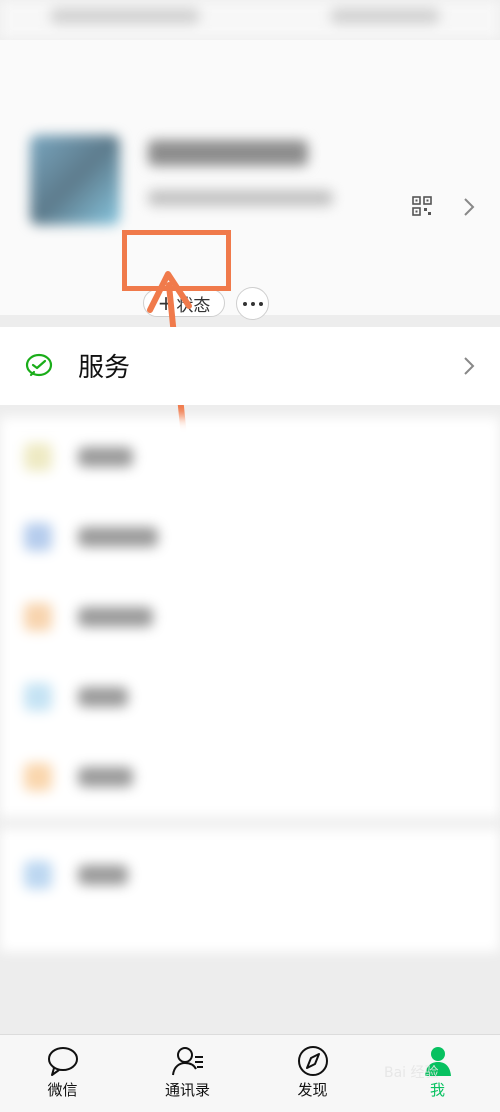 The image size is (500, 1112). What do you see at coordinates (240, 198) in the screenshot?
I see `wechat-id-blurred` at bounding box center [240, 198].